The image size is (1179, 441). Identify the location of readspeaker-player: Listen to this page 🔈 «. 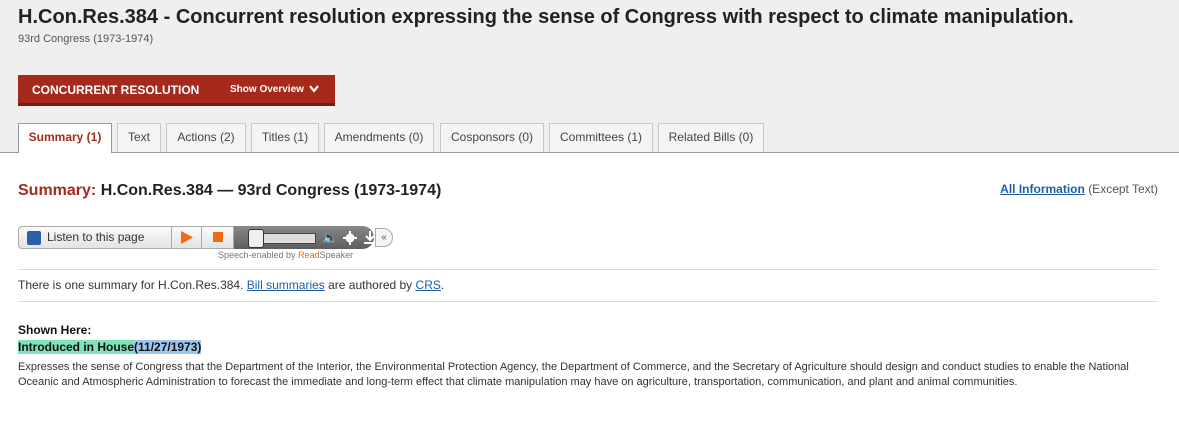
(205, 238).